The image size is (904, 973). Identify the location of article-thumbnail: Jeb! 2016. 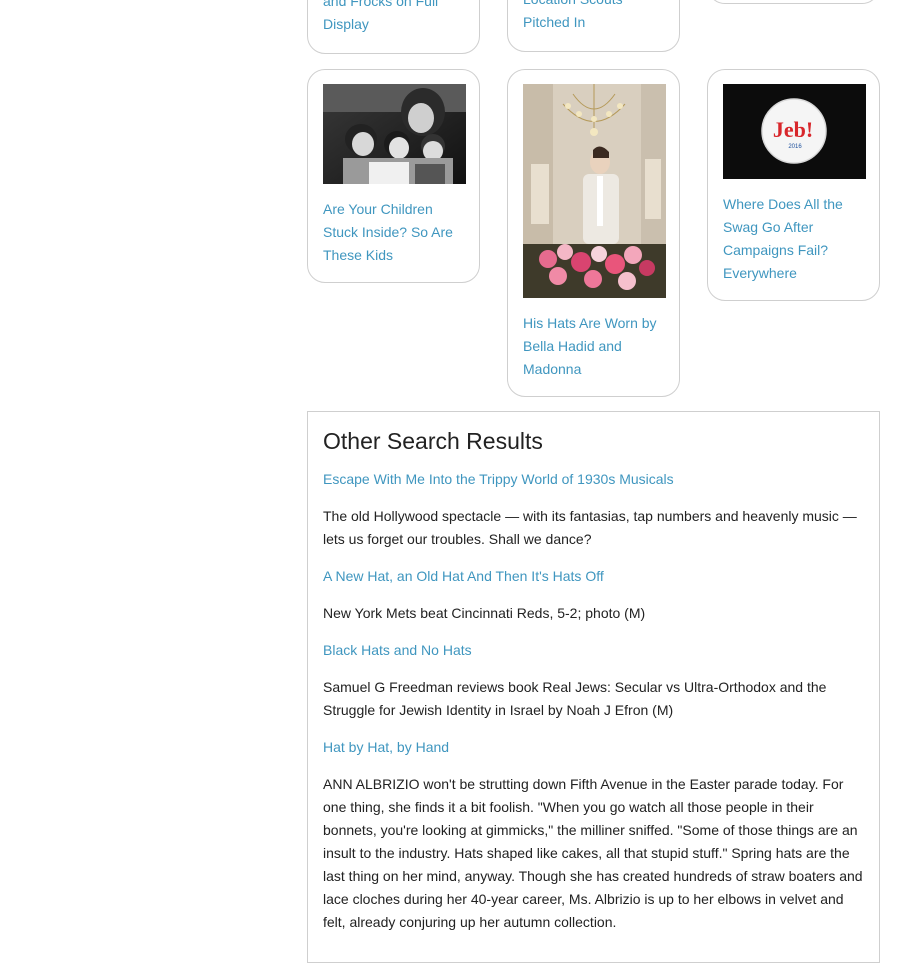
(794, 131).